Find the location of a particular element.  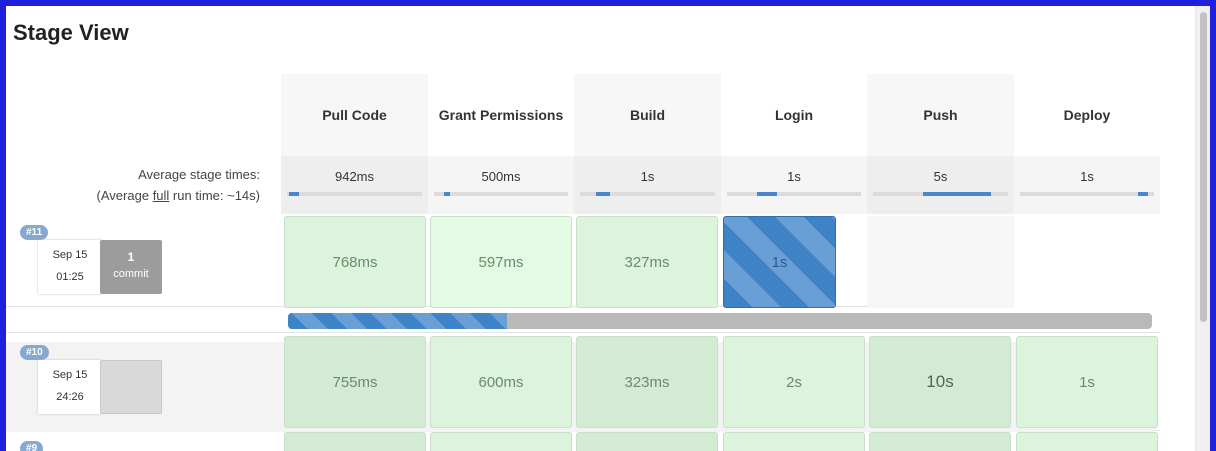

stage-header-push: Push is located at coordinates (940, 115).